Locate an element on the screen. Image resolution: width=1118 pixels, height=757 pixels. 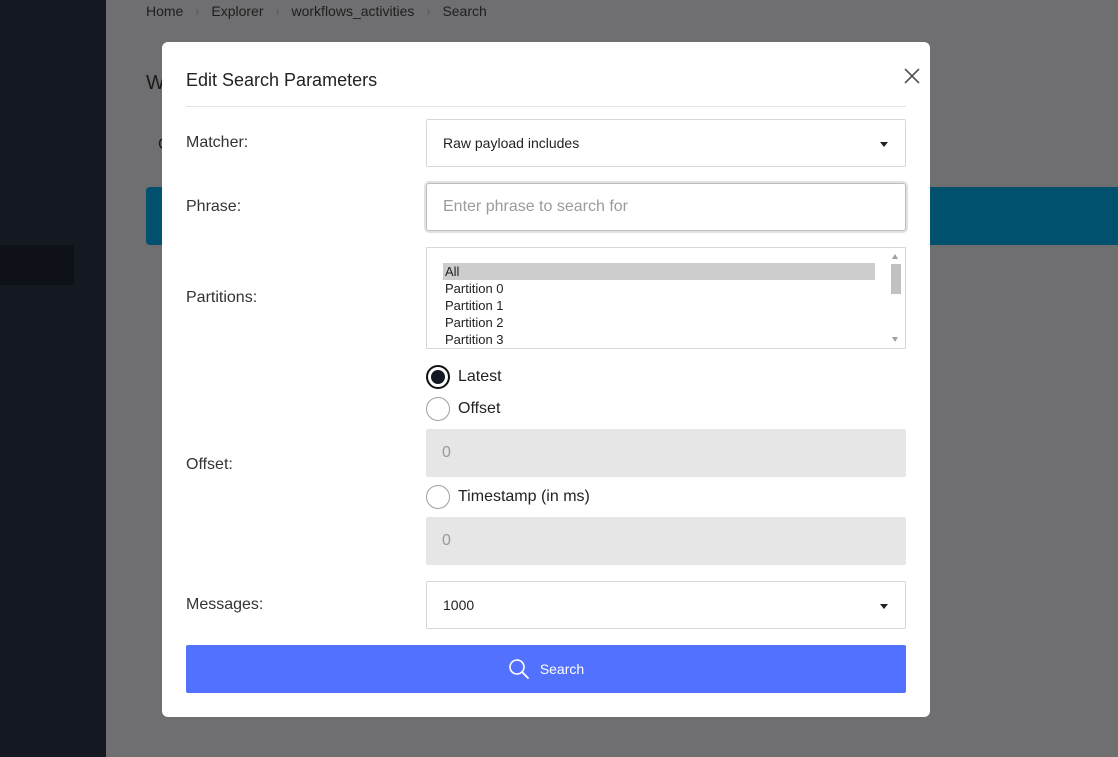
partition-option-2: Partition 2 is located at coordinates (659, 322).